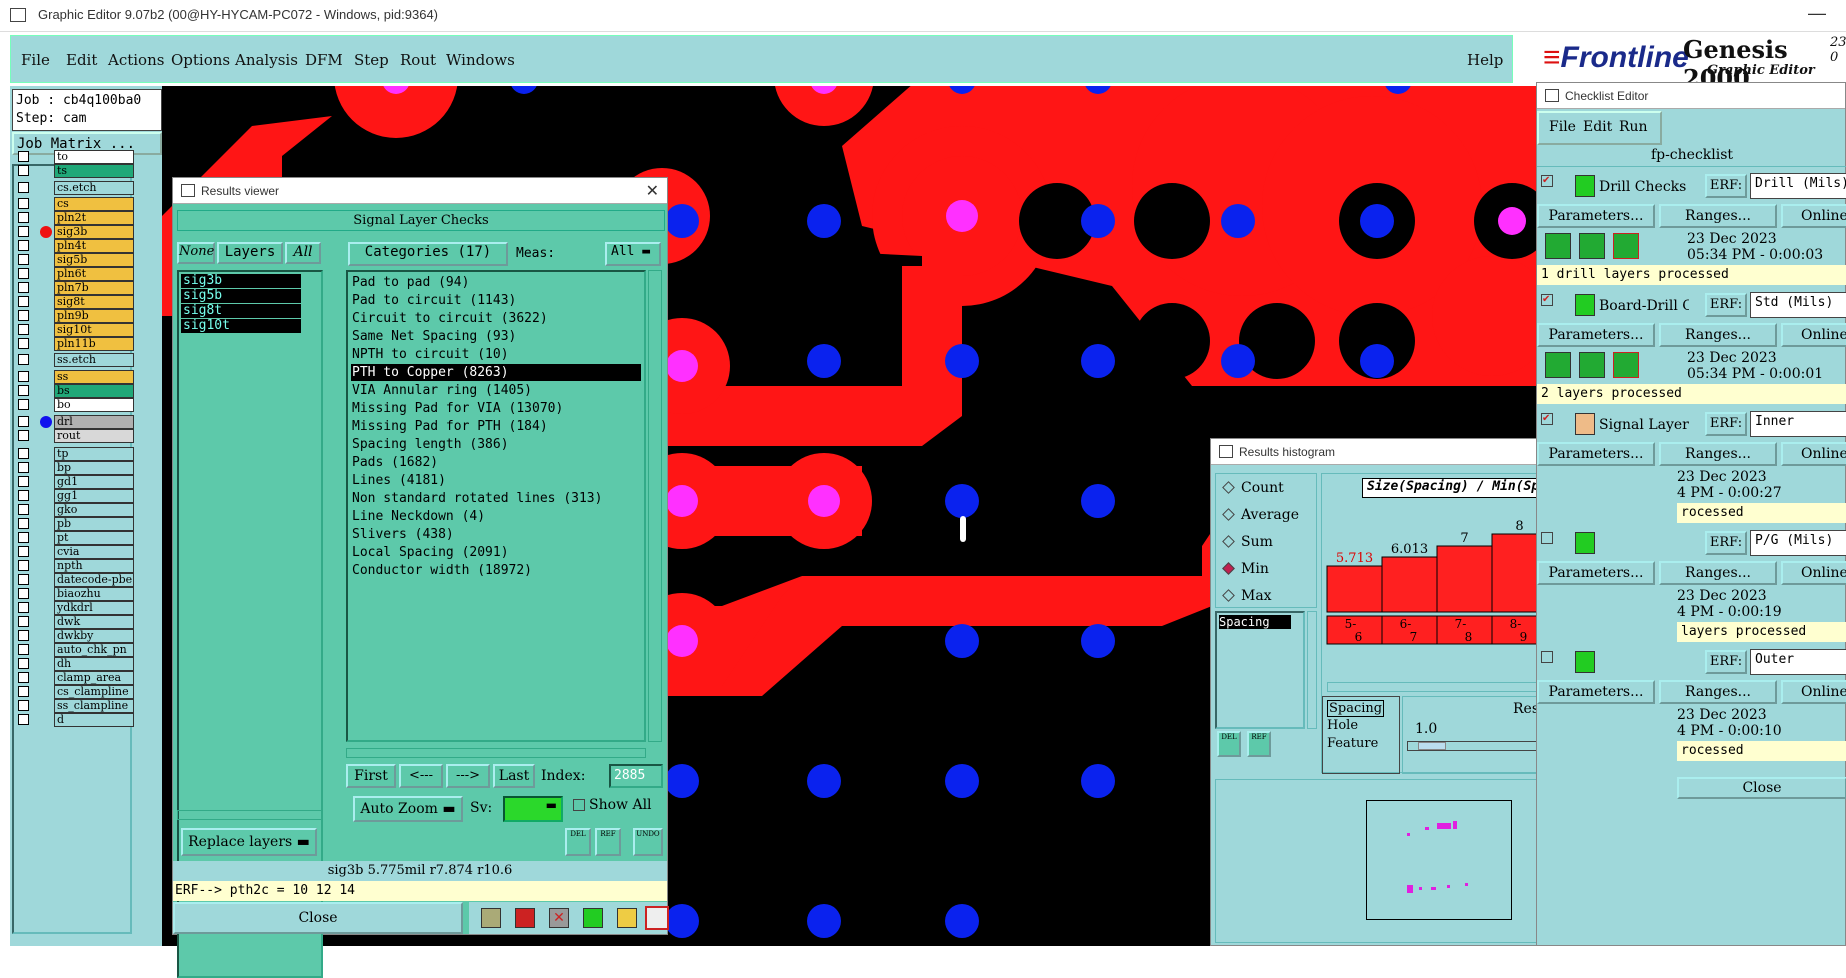  What do you see at coordinates (94, 608) in the screenshot?
I see `layer-name: ydkdrl` at bounding box center [94, 608].